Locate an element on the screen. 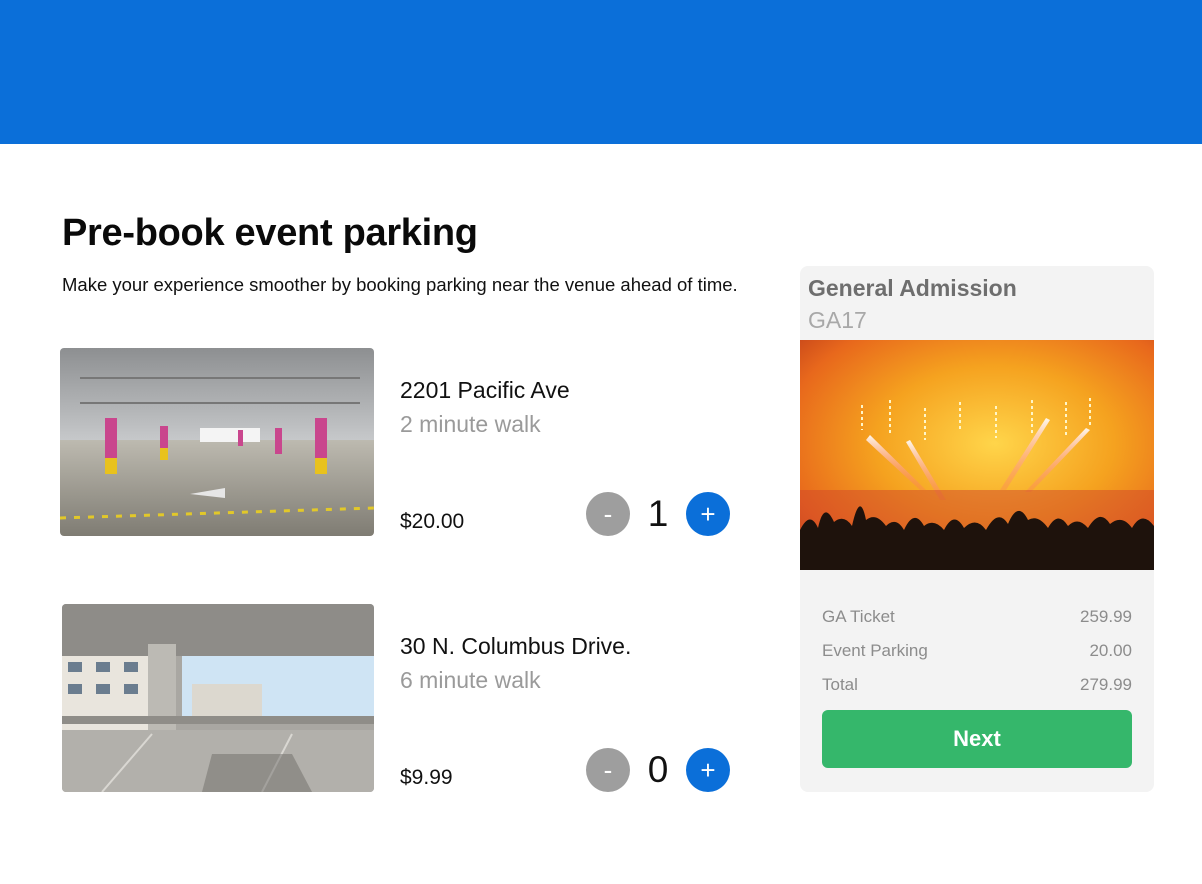 The height and width of the screenshot is (884, 1202). lot-name: 2201 Pacific Ave is located at coordinates (485, 390).